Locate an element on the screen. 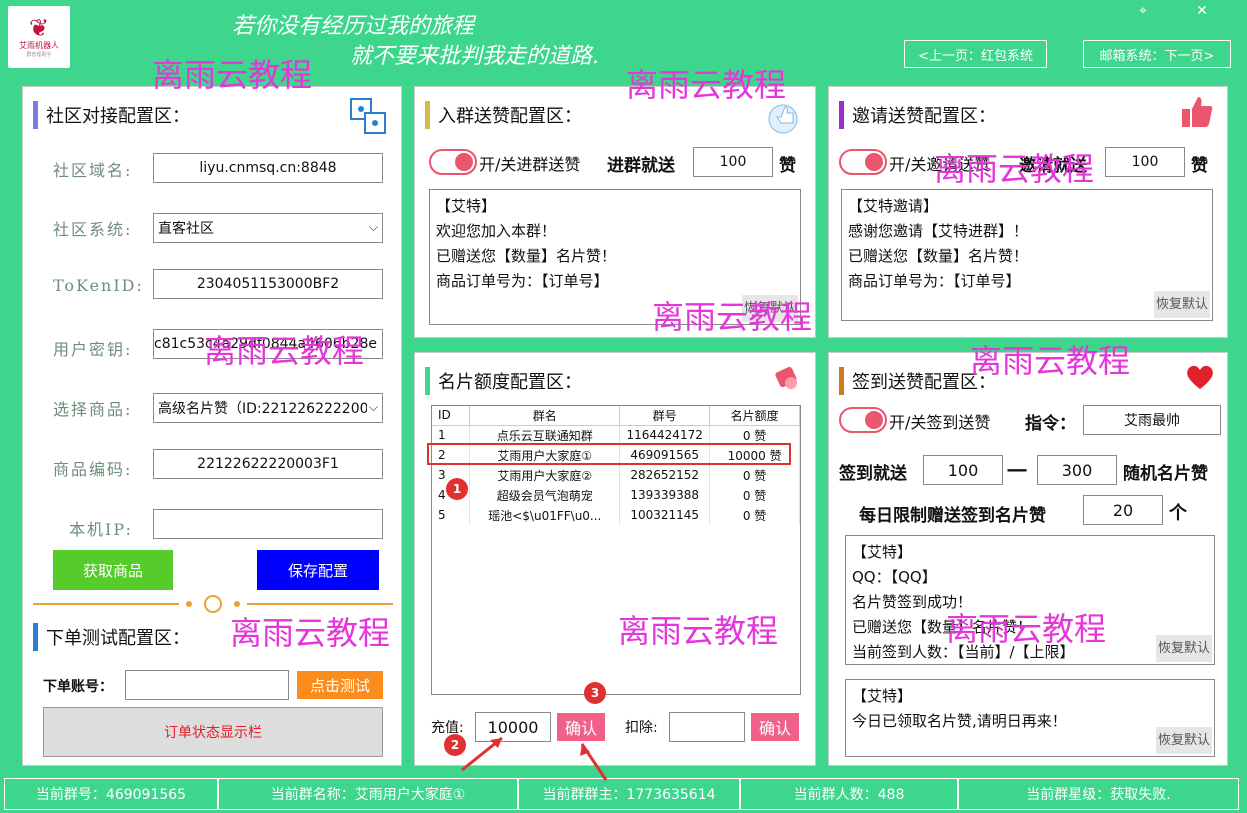 The width and height of the screenshot is (1247, 813). prev-page-button: <上一页：红包系统 is located at coordinates (975, 54).